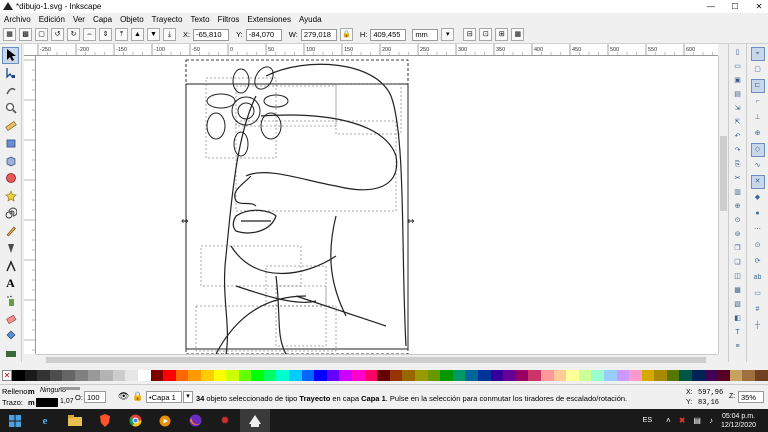 This screenshot has width=768, height=432. I want to click on snap-midpoints-icon: ⋯, so click(758, 230).